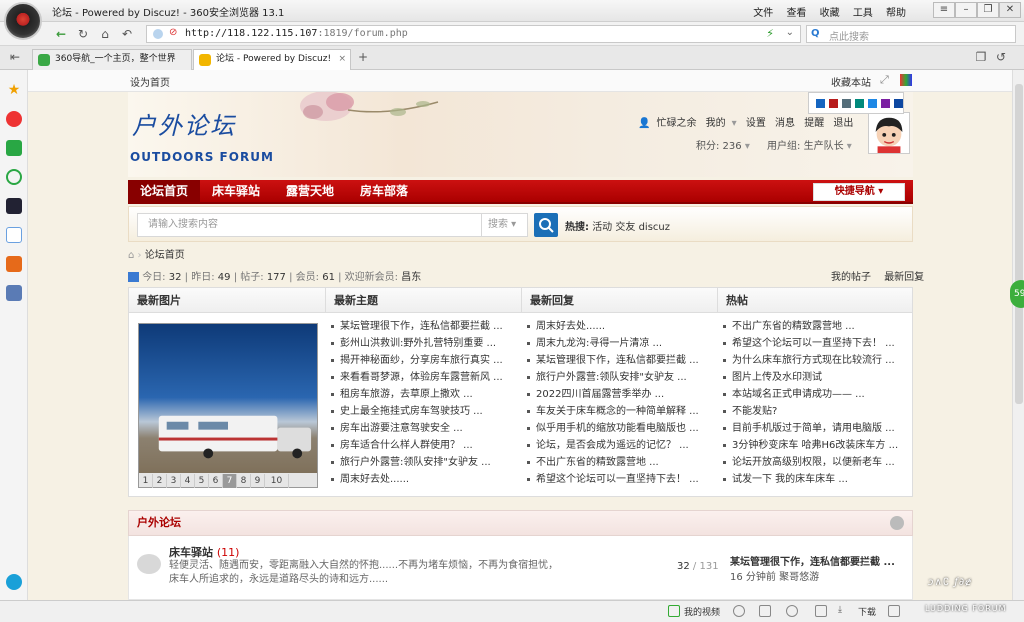 Image resolution: width=1024 pixels, height=622 pixels. What do you see at coordinates (277, 481) in the screenshot?
I see `page-number: 10` at bounding box center [277, 481].